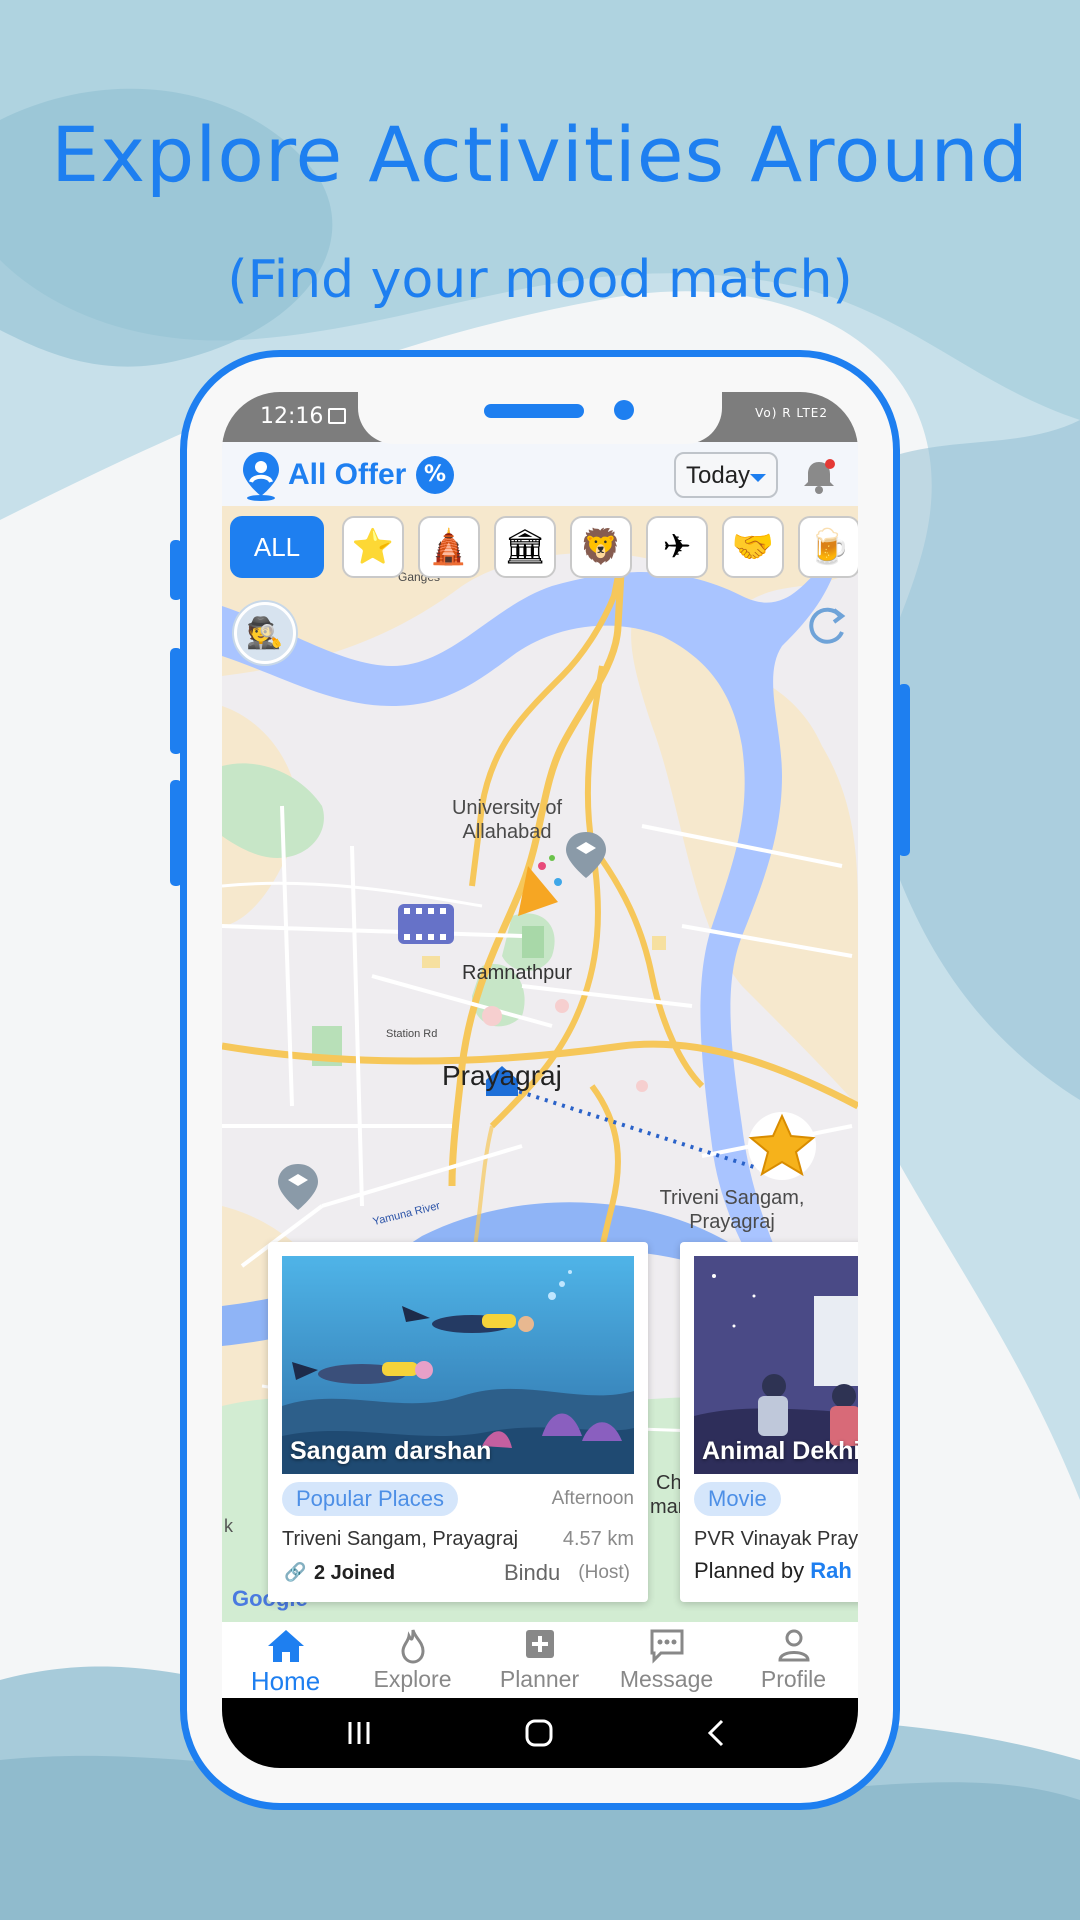  I want to click on nav-explore: Explore, so click(412, 1660).